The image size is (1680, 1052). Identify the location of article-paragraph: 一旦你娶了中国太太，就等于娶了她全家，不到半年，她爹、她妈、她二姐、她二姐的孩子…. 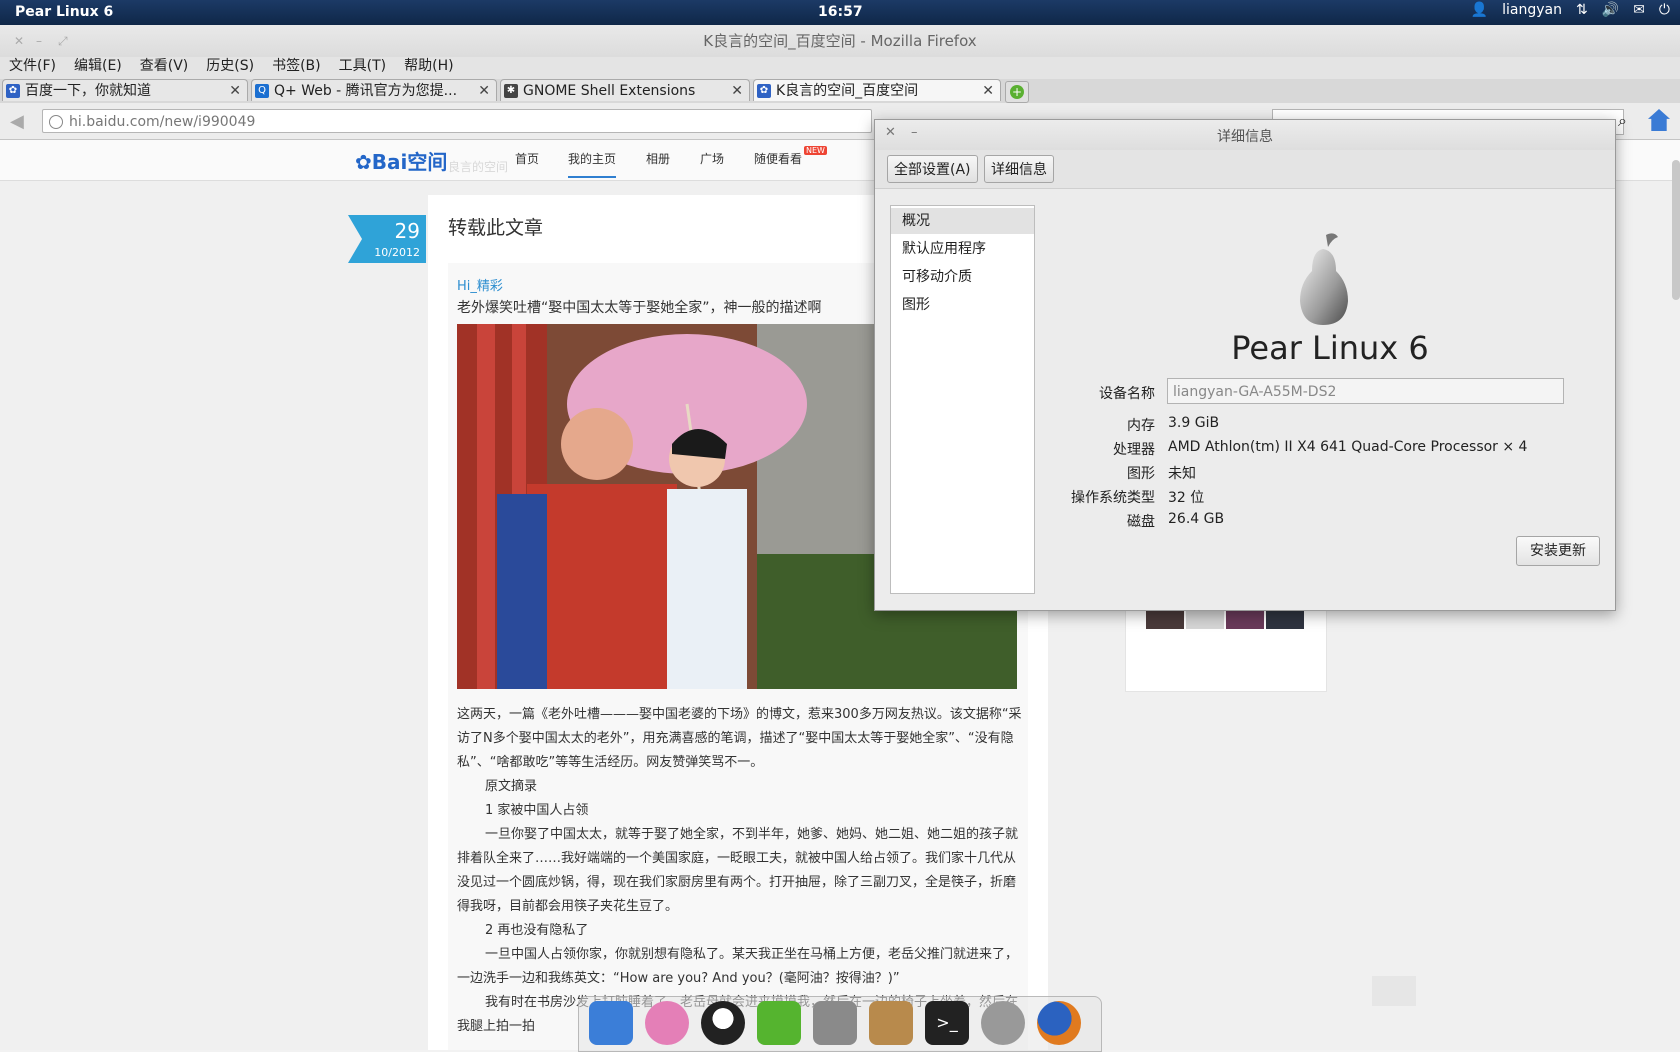
(738, 870).